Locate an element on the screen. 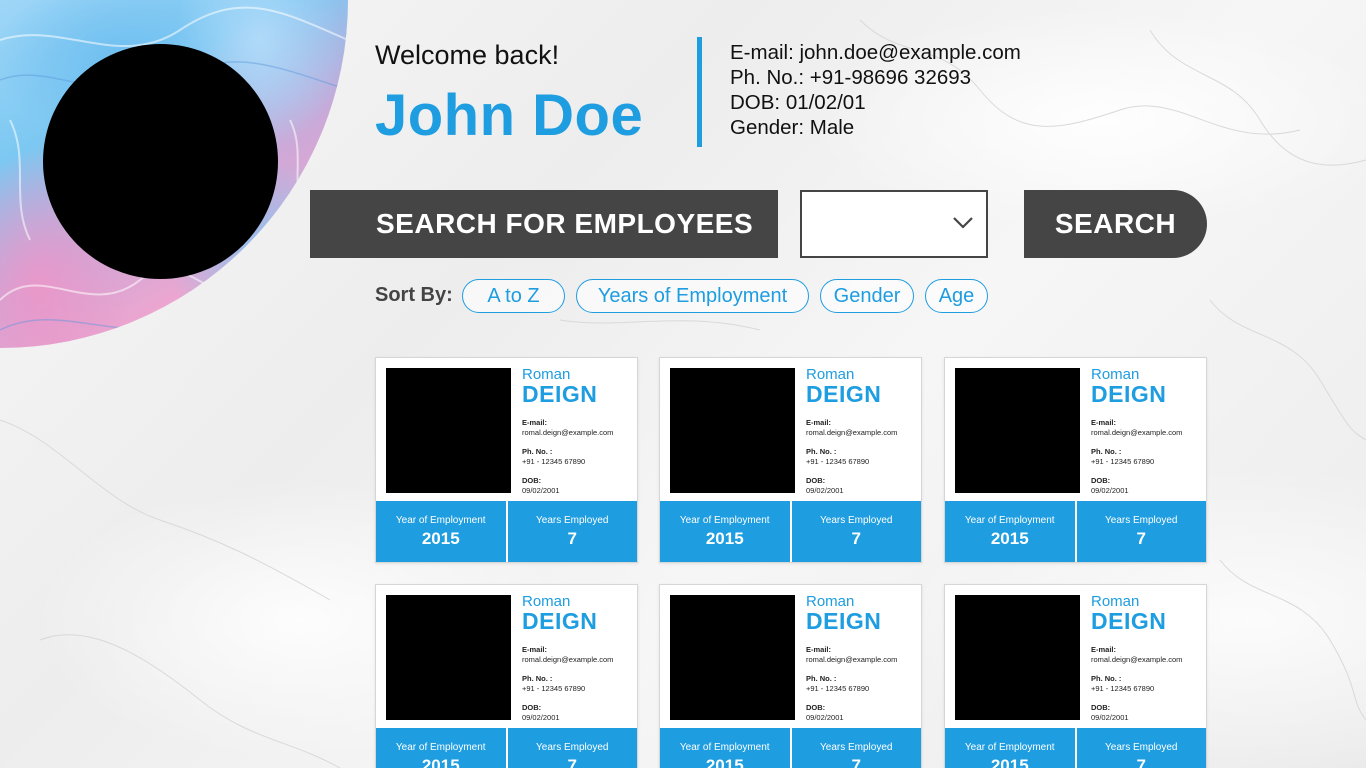  user-phone: Ph. No.: +91-98696 32693 is located at coordinates (851, 77).